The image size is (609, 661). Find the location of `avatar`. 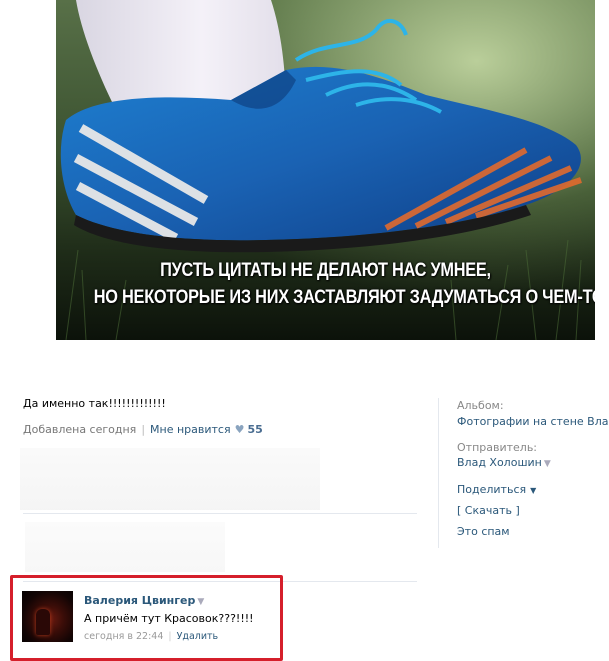

avatar is located at coordinates (47, 616).